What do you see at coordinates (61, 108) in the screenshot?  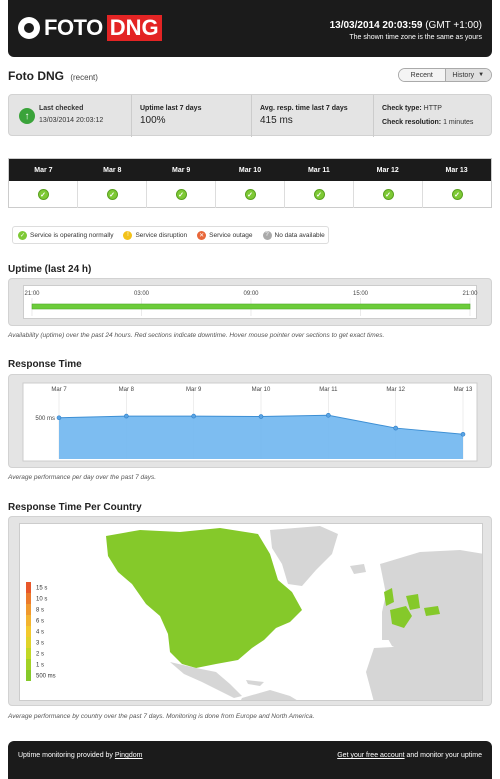 I see `last-checked-label: Last checked` at bounding box center [61, 108].